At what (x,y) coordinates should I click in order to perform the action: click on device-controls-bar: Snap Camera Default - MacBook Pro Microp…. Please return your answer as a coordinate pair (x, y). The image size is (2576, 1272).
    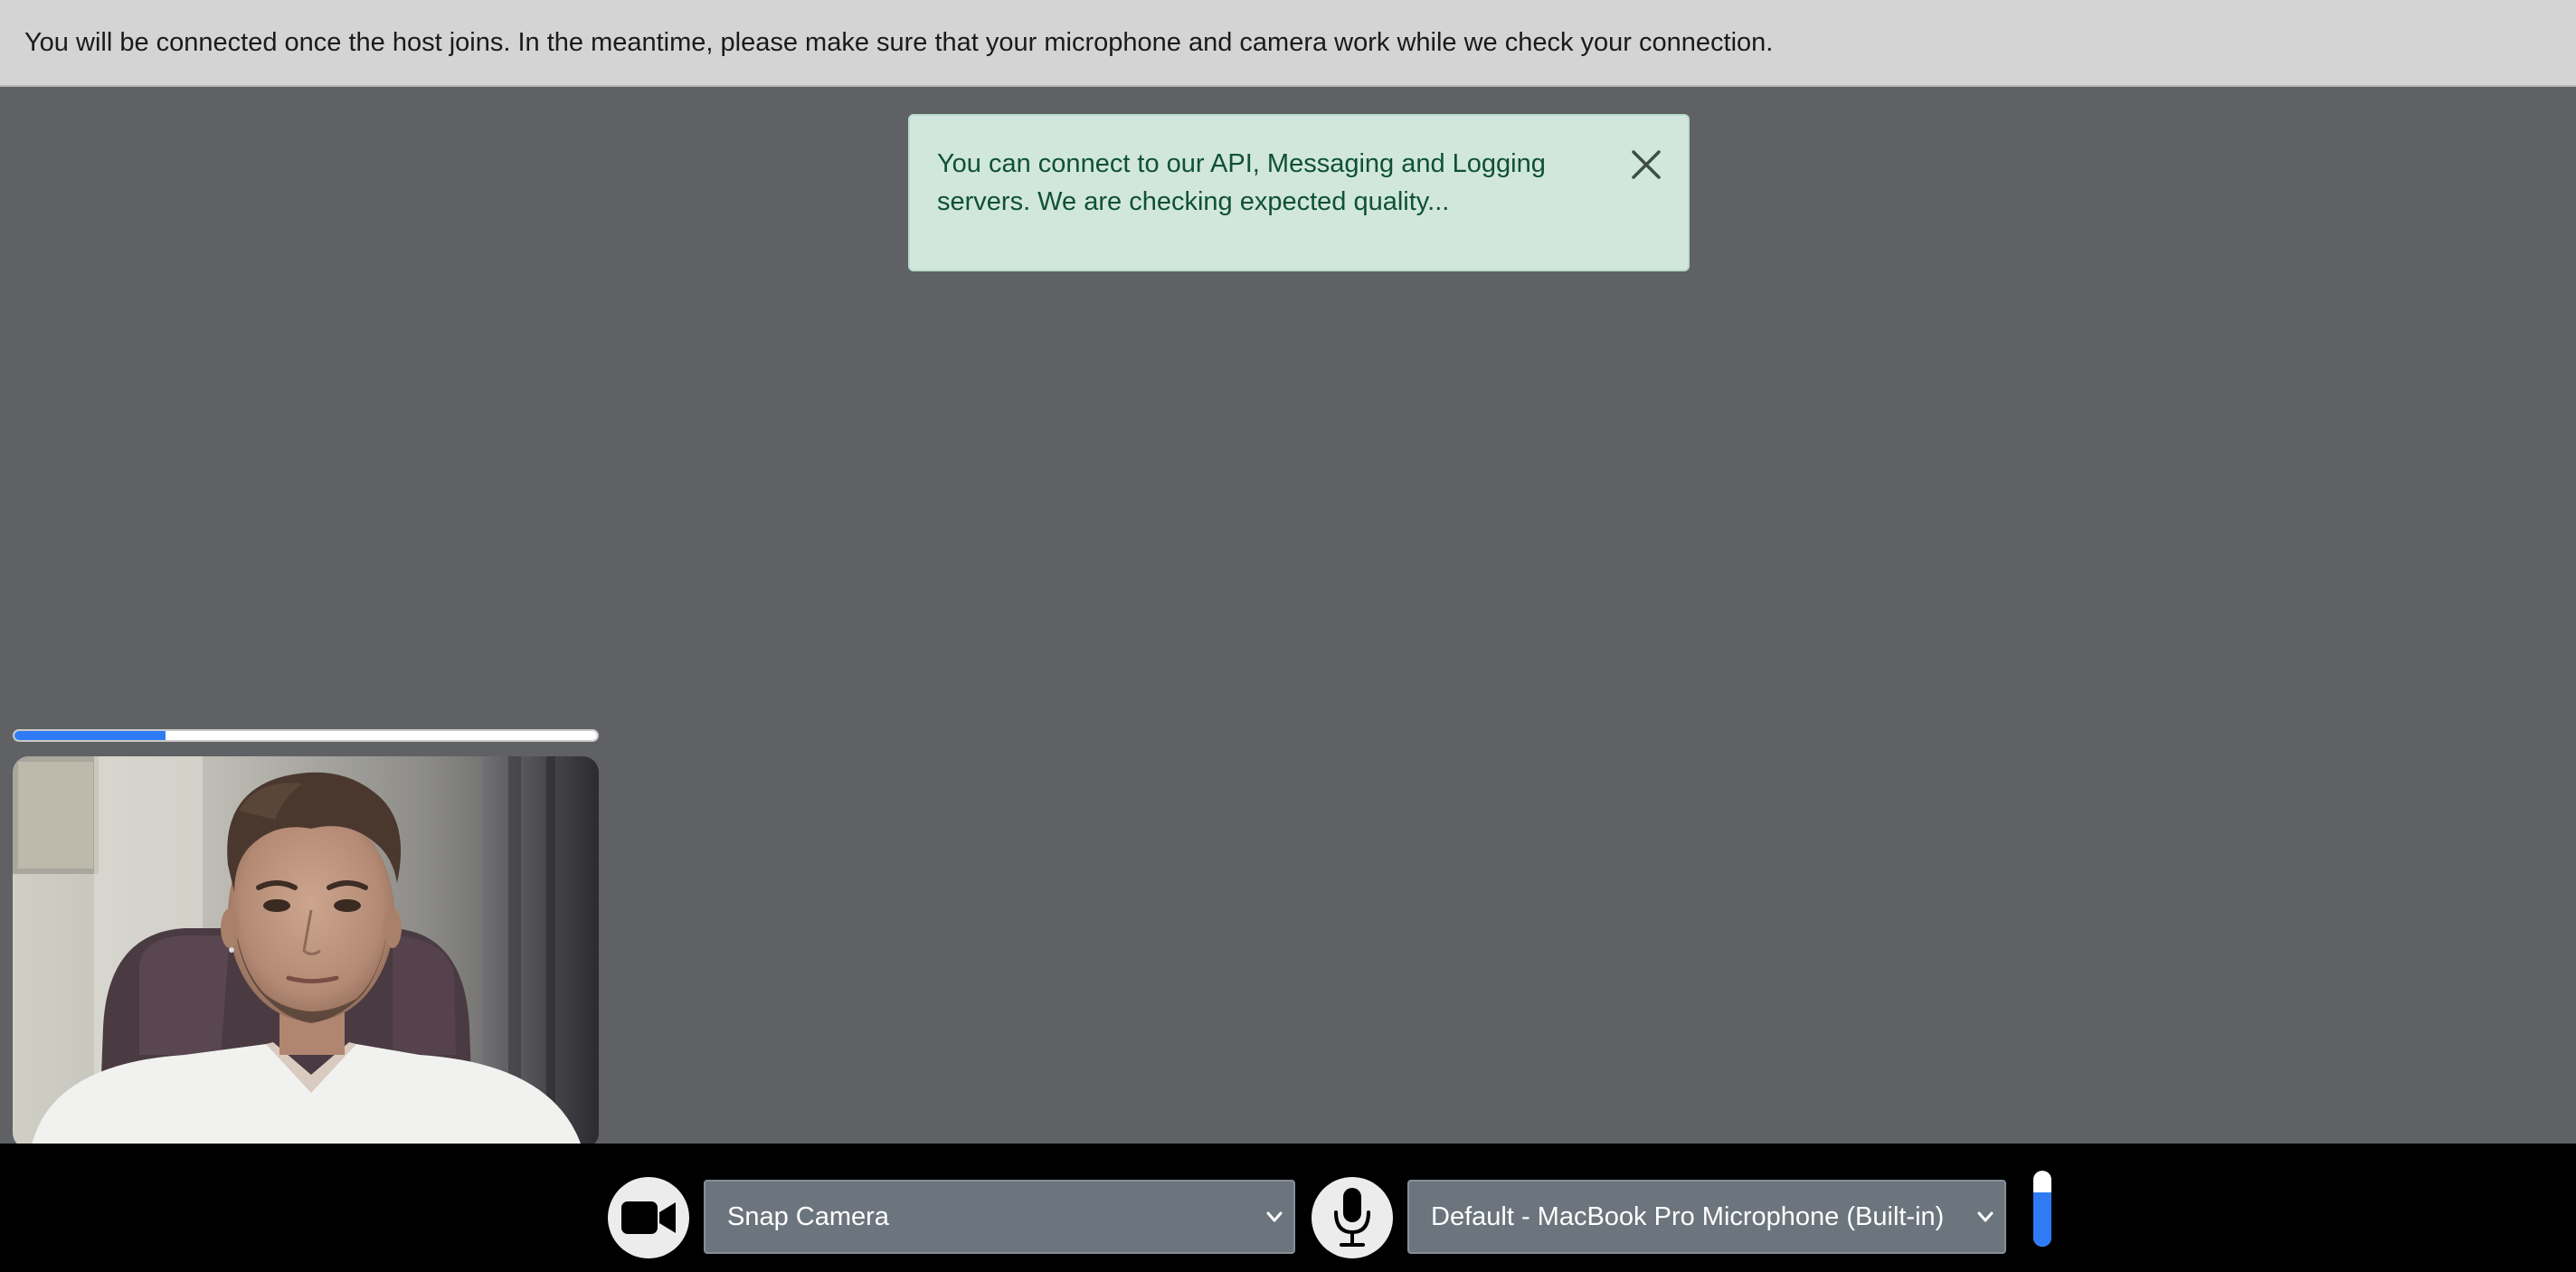
    Looking at the image, I should click on (1288, 1208).